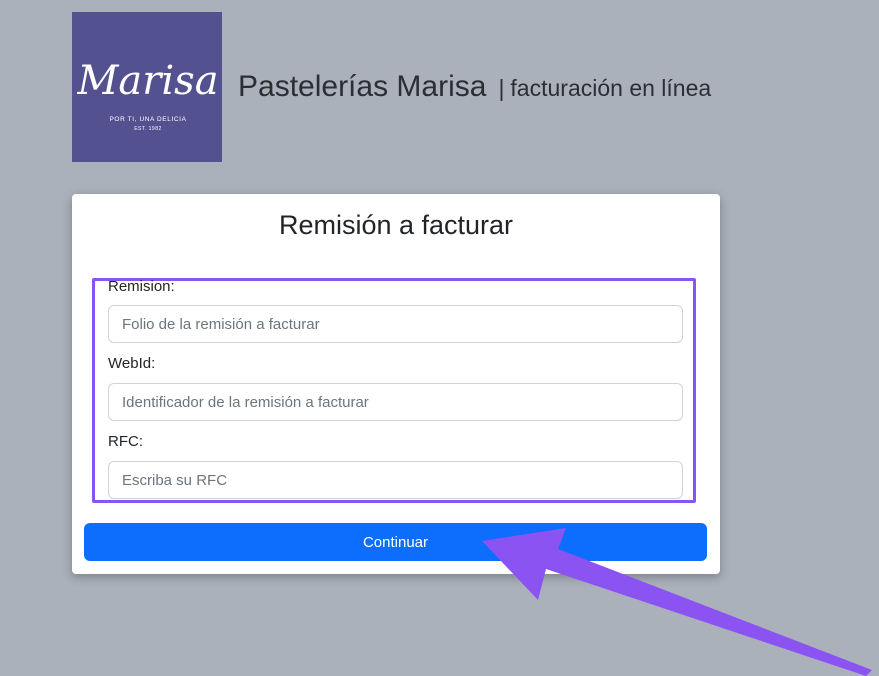 This screenshot has width=879, height=676. I want to click on remision-input, so click(395, 324).